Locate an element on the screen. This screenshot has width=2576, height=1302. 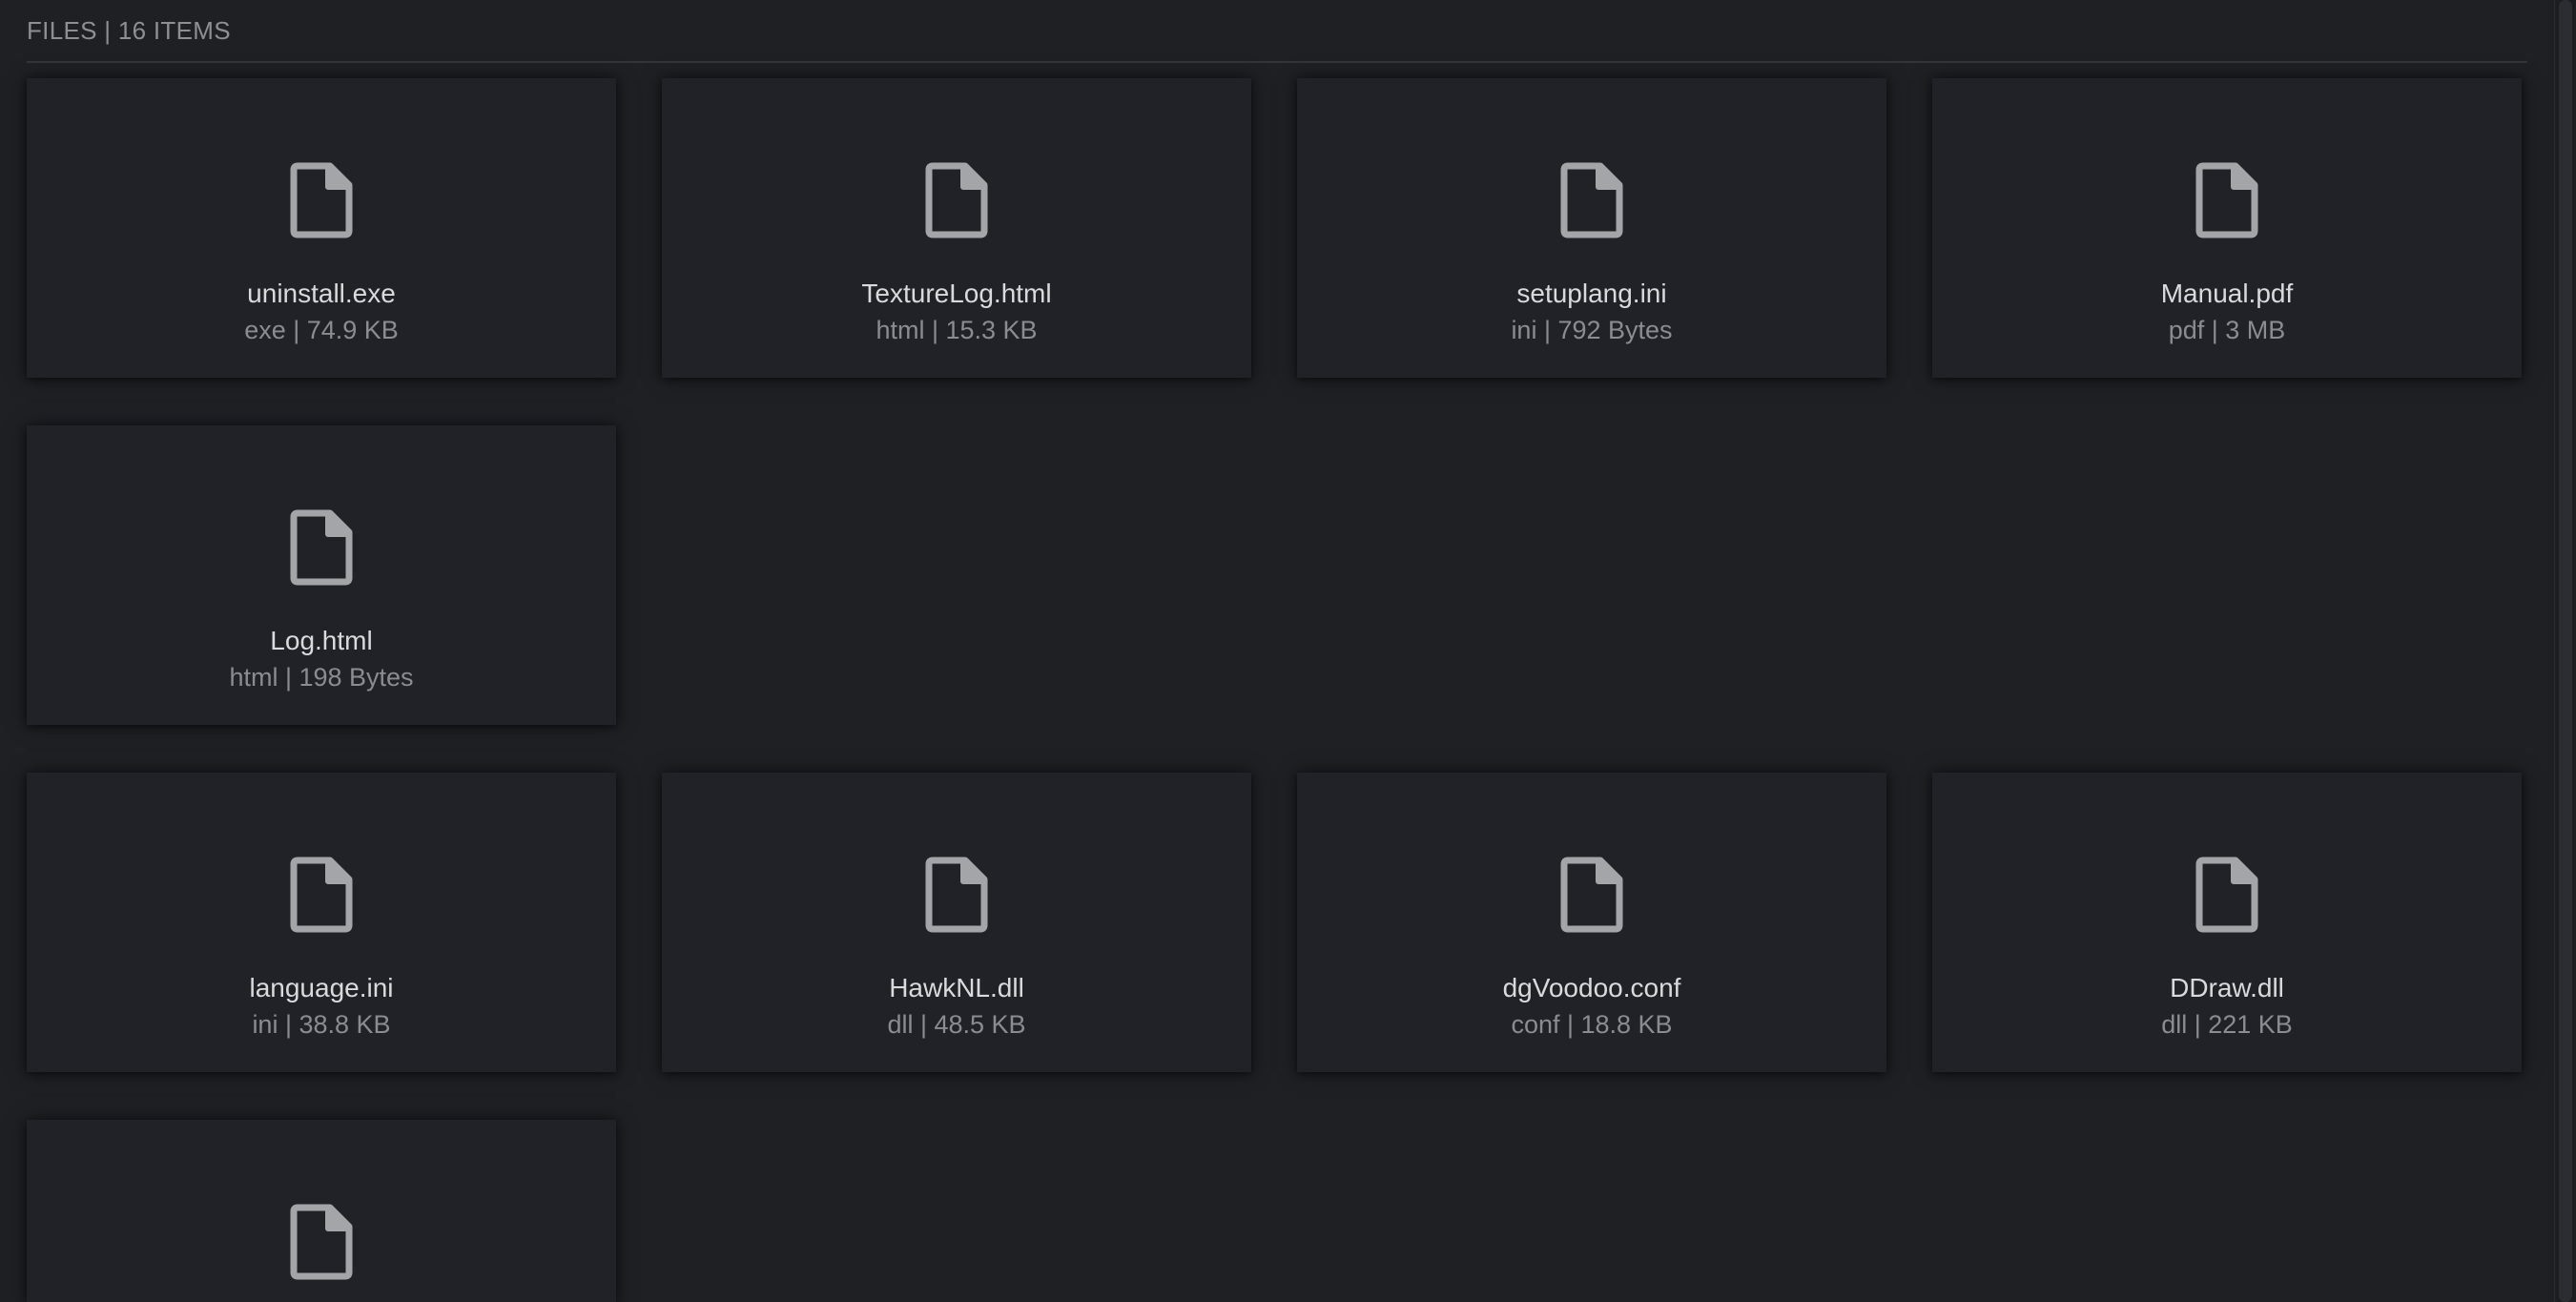
scrollbar-thumb is located at coordinates (2565, 651).